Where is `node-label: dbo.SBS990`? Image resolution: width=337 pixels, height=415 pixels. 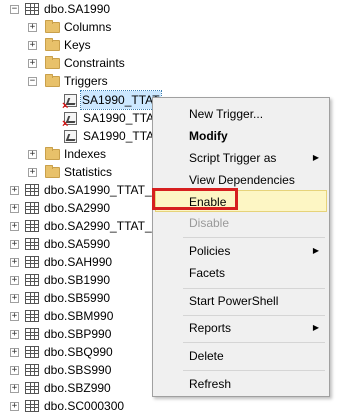 node-label: dbo.SBS990 is located at coordinates (78, 370).